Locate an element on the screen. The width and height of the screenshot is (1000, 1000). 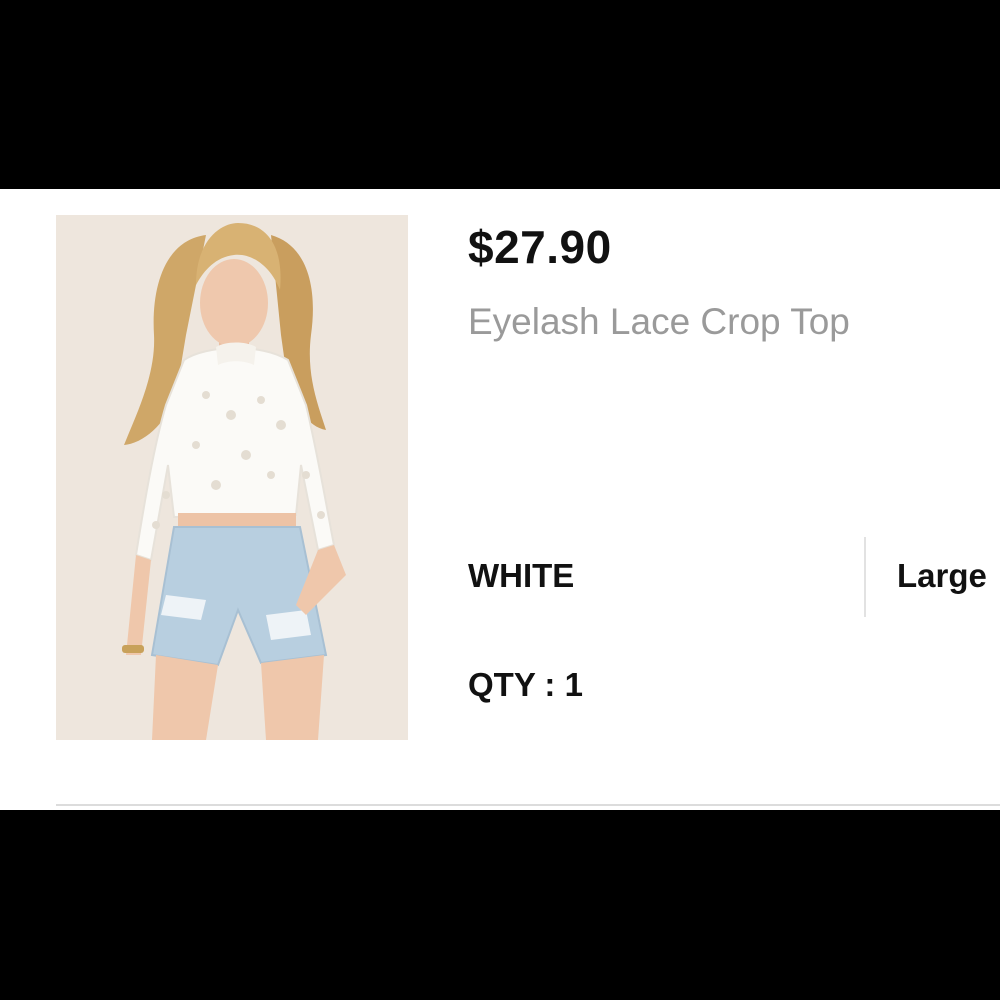
size-option: Large is located at coordinates (942, 576).